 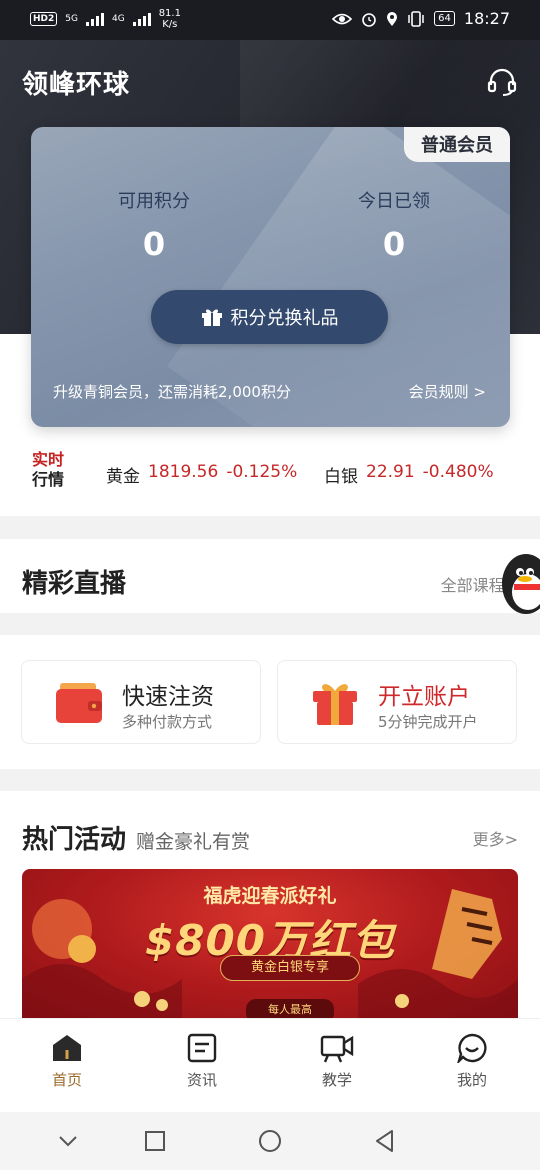 What do you see at coordinates (270, 20) in the screenshot?
I see `status-bar: HD2 5G 4G 81.1 K/s 64 18:27` at bounding box center [270, 20].